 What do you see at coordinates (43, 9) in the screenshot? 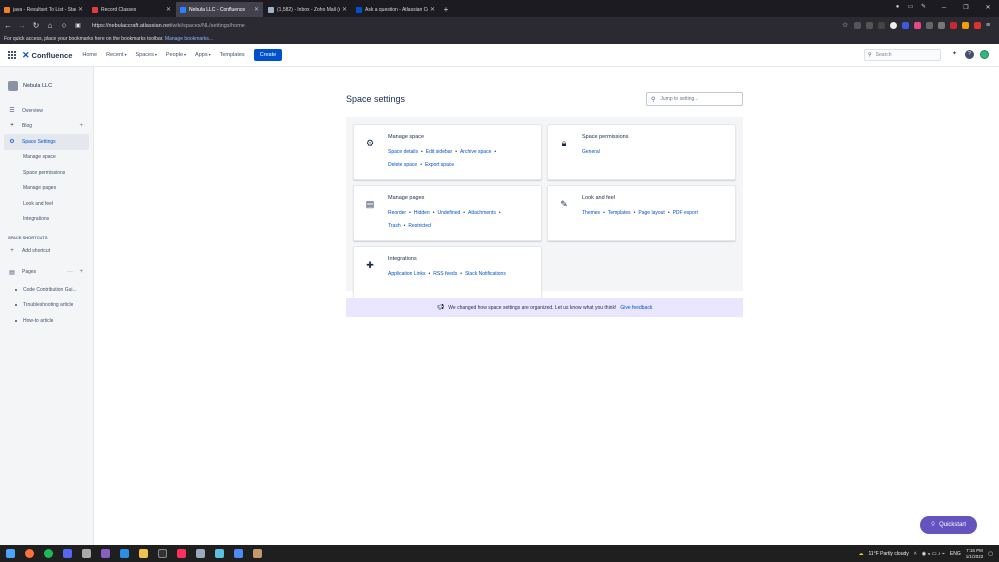
I see `browser-tab: java - Resultset To List - Stack O...✕` at bounding box center [43, 9].